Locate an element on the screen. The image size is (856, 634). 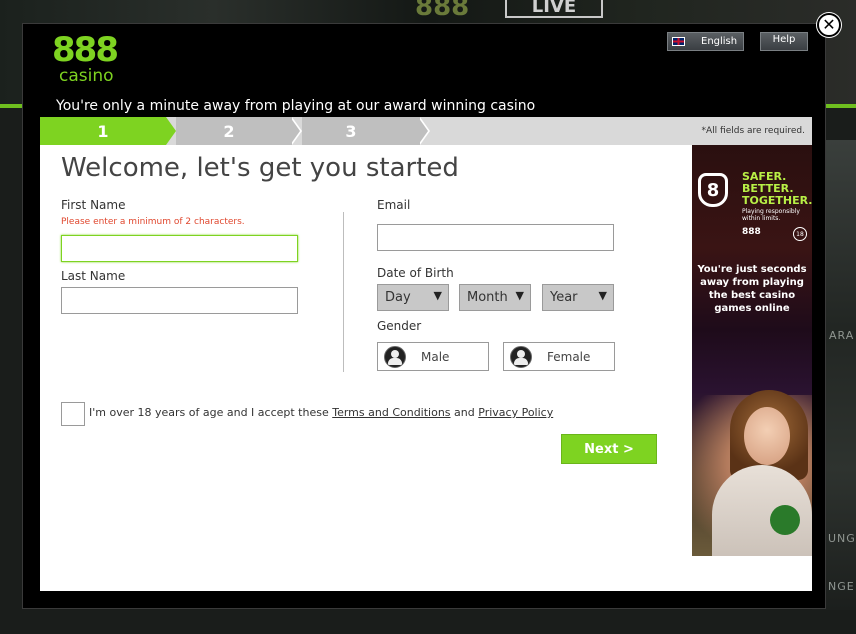
page-title: Welcome, let's get you started is located at coordinates (260, 168).